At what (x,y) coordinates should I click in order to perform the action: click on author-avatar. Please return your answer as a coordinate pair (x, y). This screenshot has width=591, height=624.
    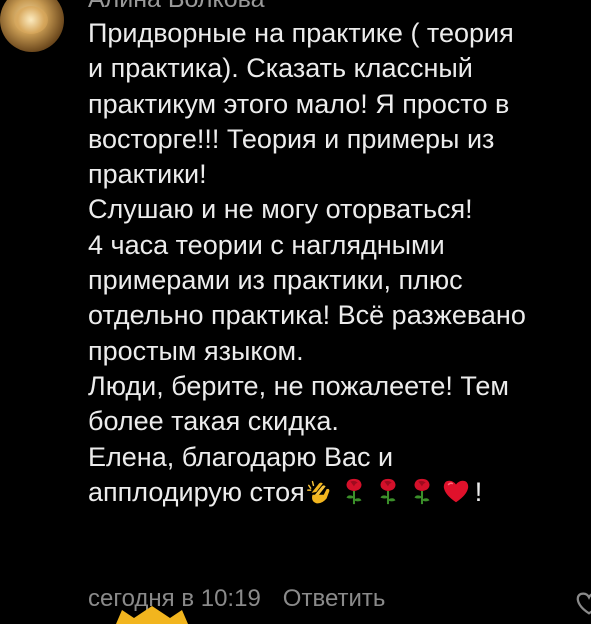
    Looking at the image, I should click on (32, 26).